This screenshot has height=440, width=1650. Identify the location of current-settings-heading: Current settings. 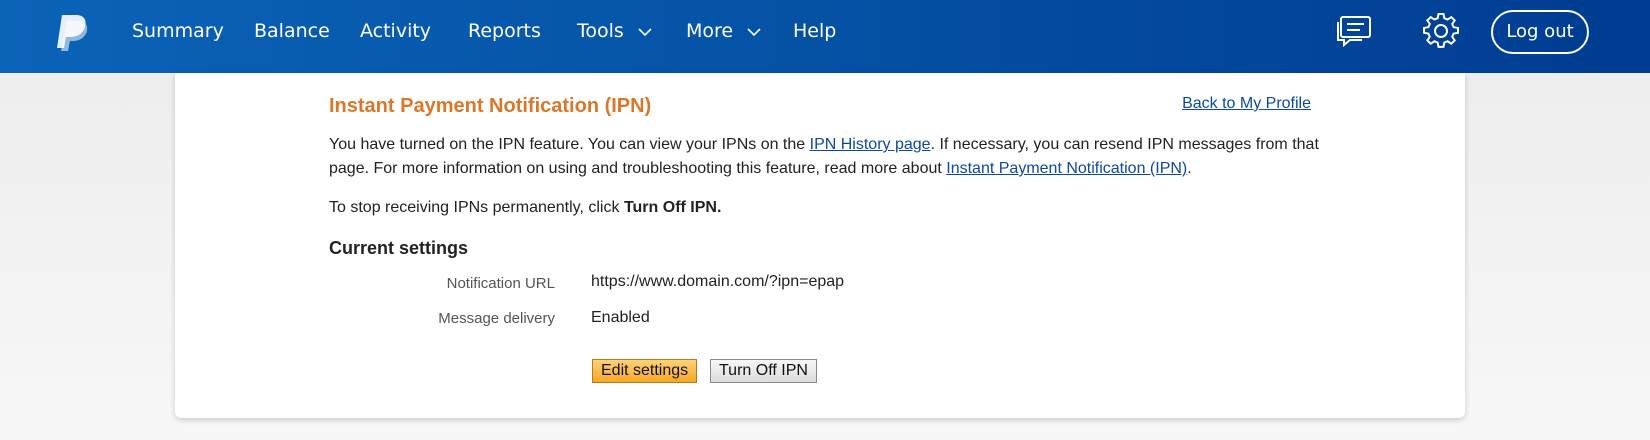
(399, 248).